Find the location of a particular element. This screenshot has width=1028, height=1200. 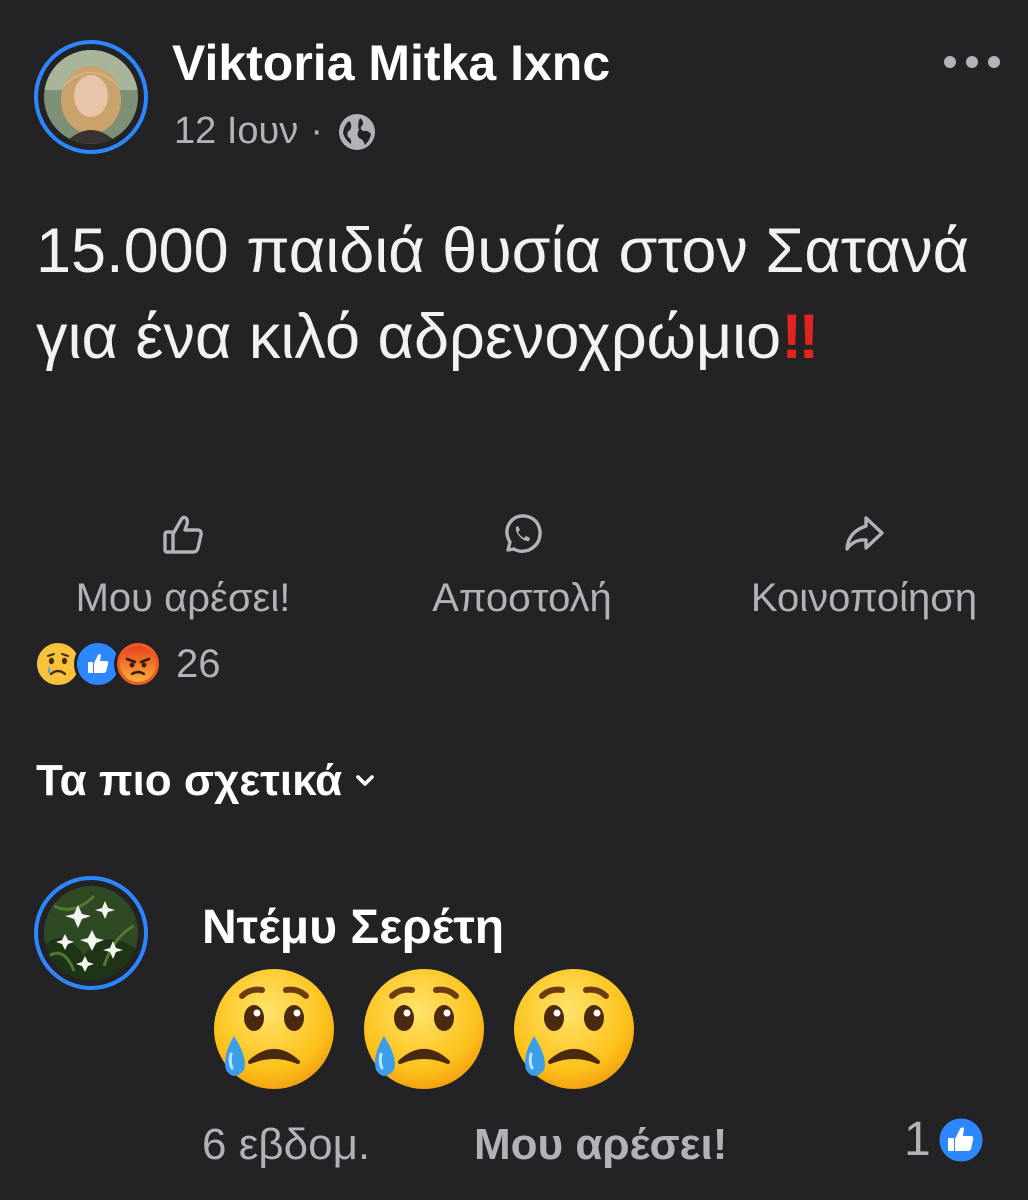

comment-like-number: 1 is located at coordinates (917, 1139).